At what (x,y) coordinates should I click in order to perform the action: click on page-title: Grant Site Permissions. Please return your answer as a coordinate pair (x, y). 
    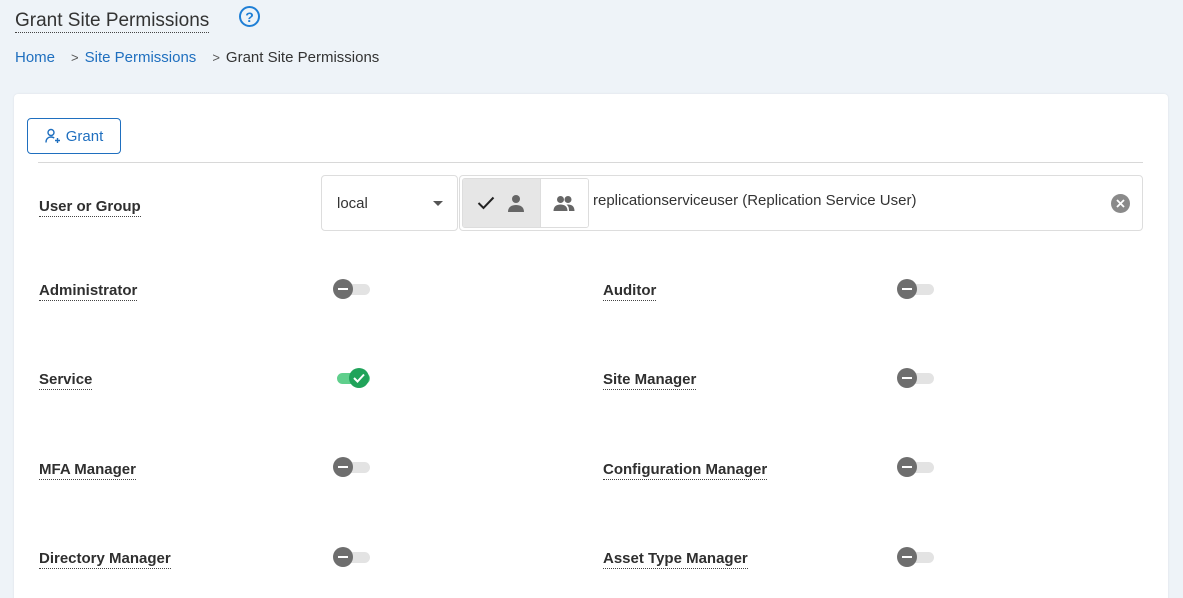
    Looking at the image, I should click on (112, 21).